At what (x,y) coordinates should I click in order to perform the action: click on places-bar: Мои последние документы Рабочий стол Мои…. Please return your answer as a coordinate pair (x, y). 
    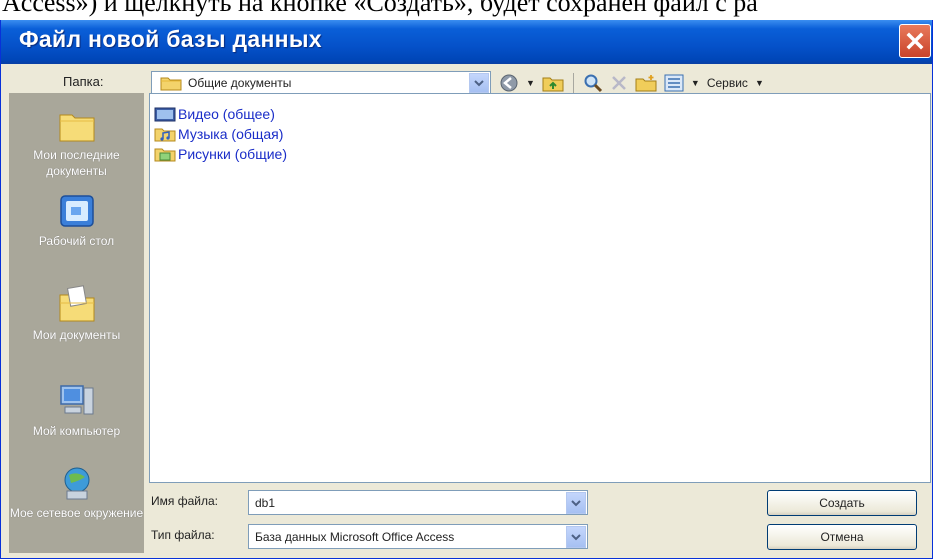
    Looking at the image, I should click on (76, 323).